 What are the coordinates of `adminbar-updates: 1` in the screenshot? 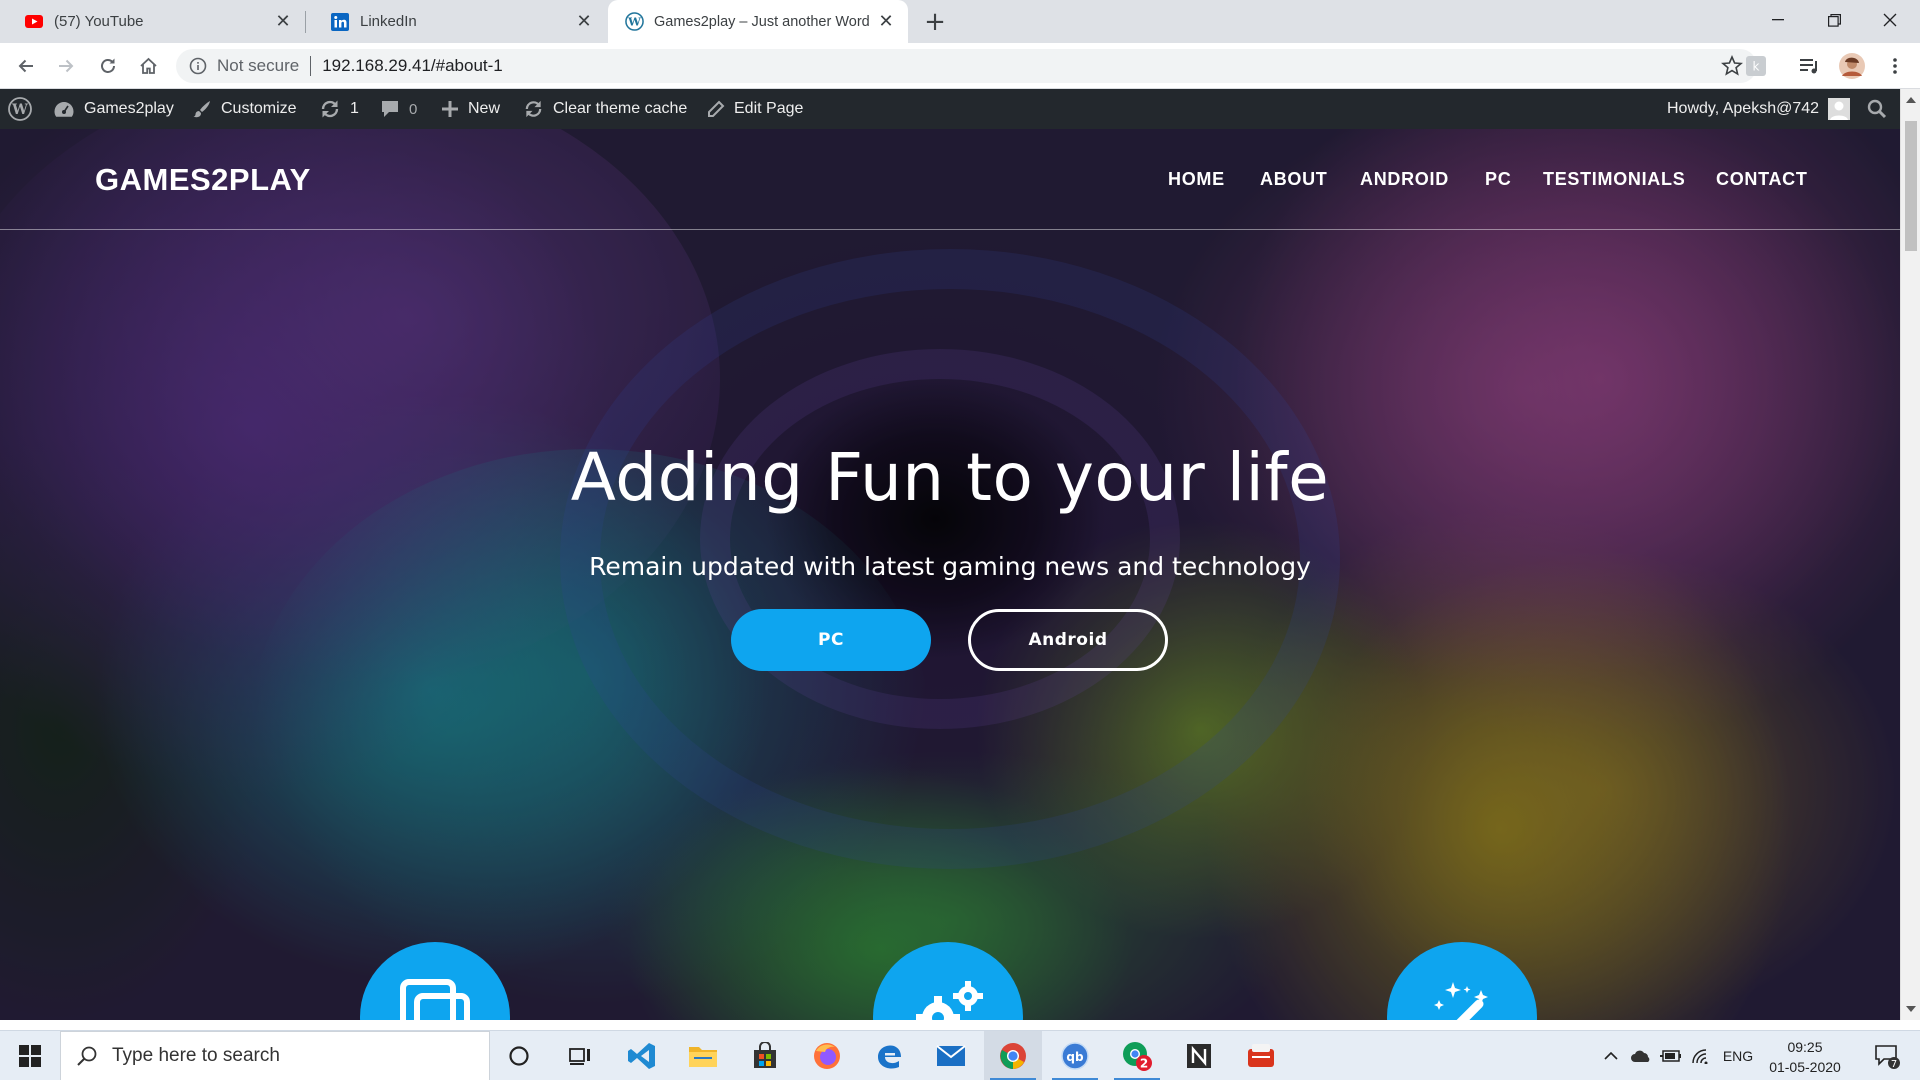 It's located at (339, 109).